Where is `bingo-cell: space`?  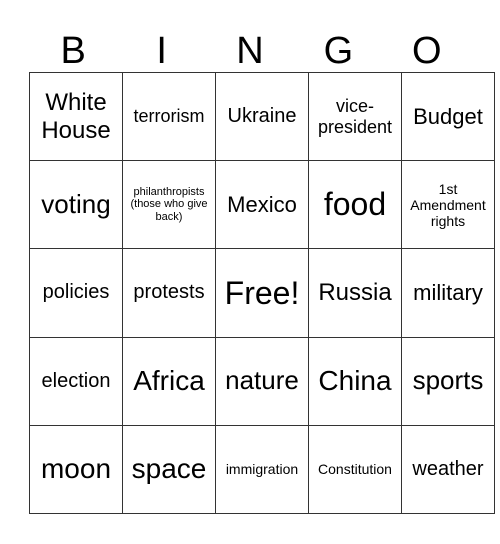
bingo-cell: space is located at coordinates (169, 469).